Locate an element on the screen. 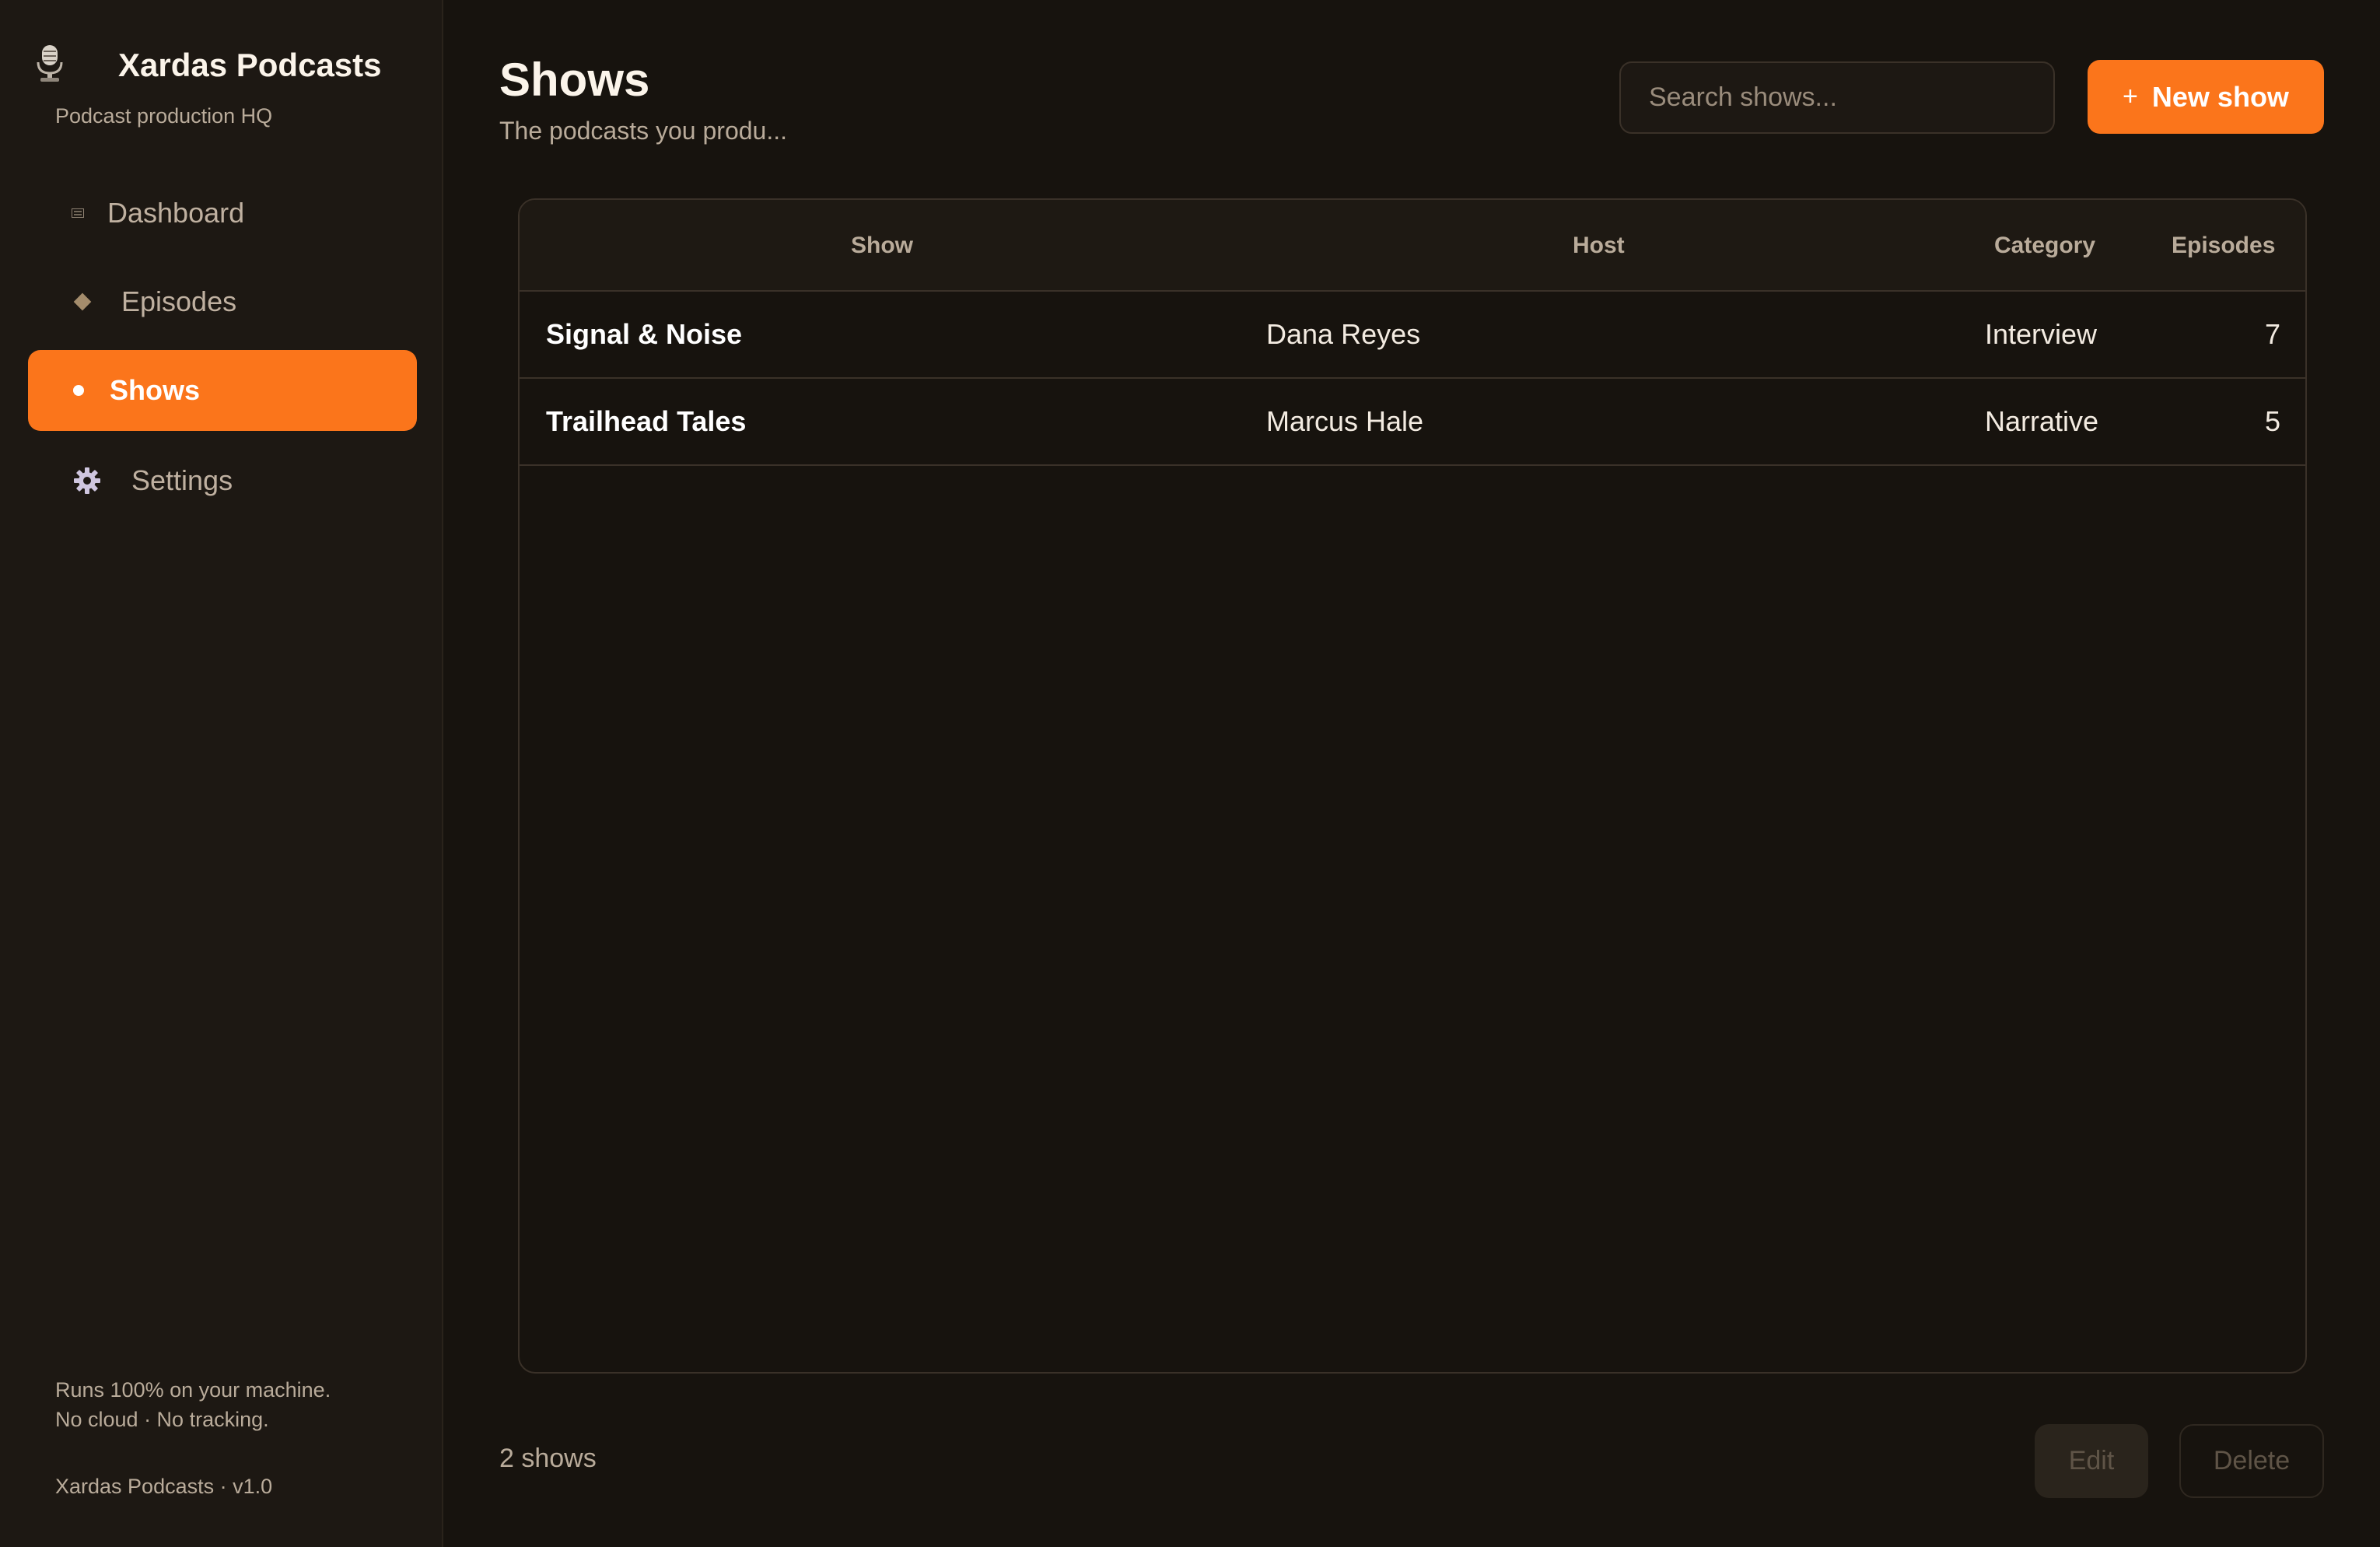 Image resolution: width=2380 pixels, height=1547 pixels. show-episodes: 7 is located at coordinates (2272, 334).